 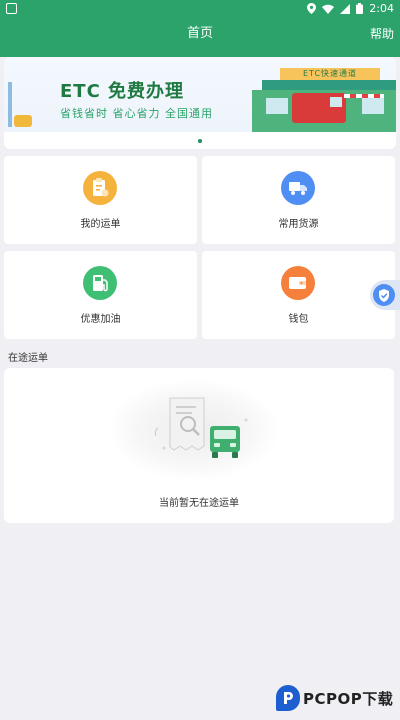 What do you see at coordinates (11, 8) in the screenshot?
I see `app-notification-icon` at bounding box center [11, 8].